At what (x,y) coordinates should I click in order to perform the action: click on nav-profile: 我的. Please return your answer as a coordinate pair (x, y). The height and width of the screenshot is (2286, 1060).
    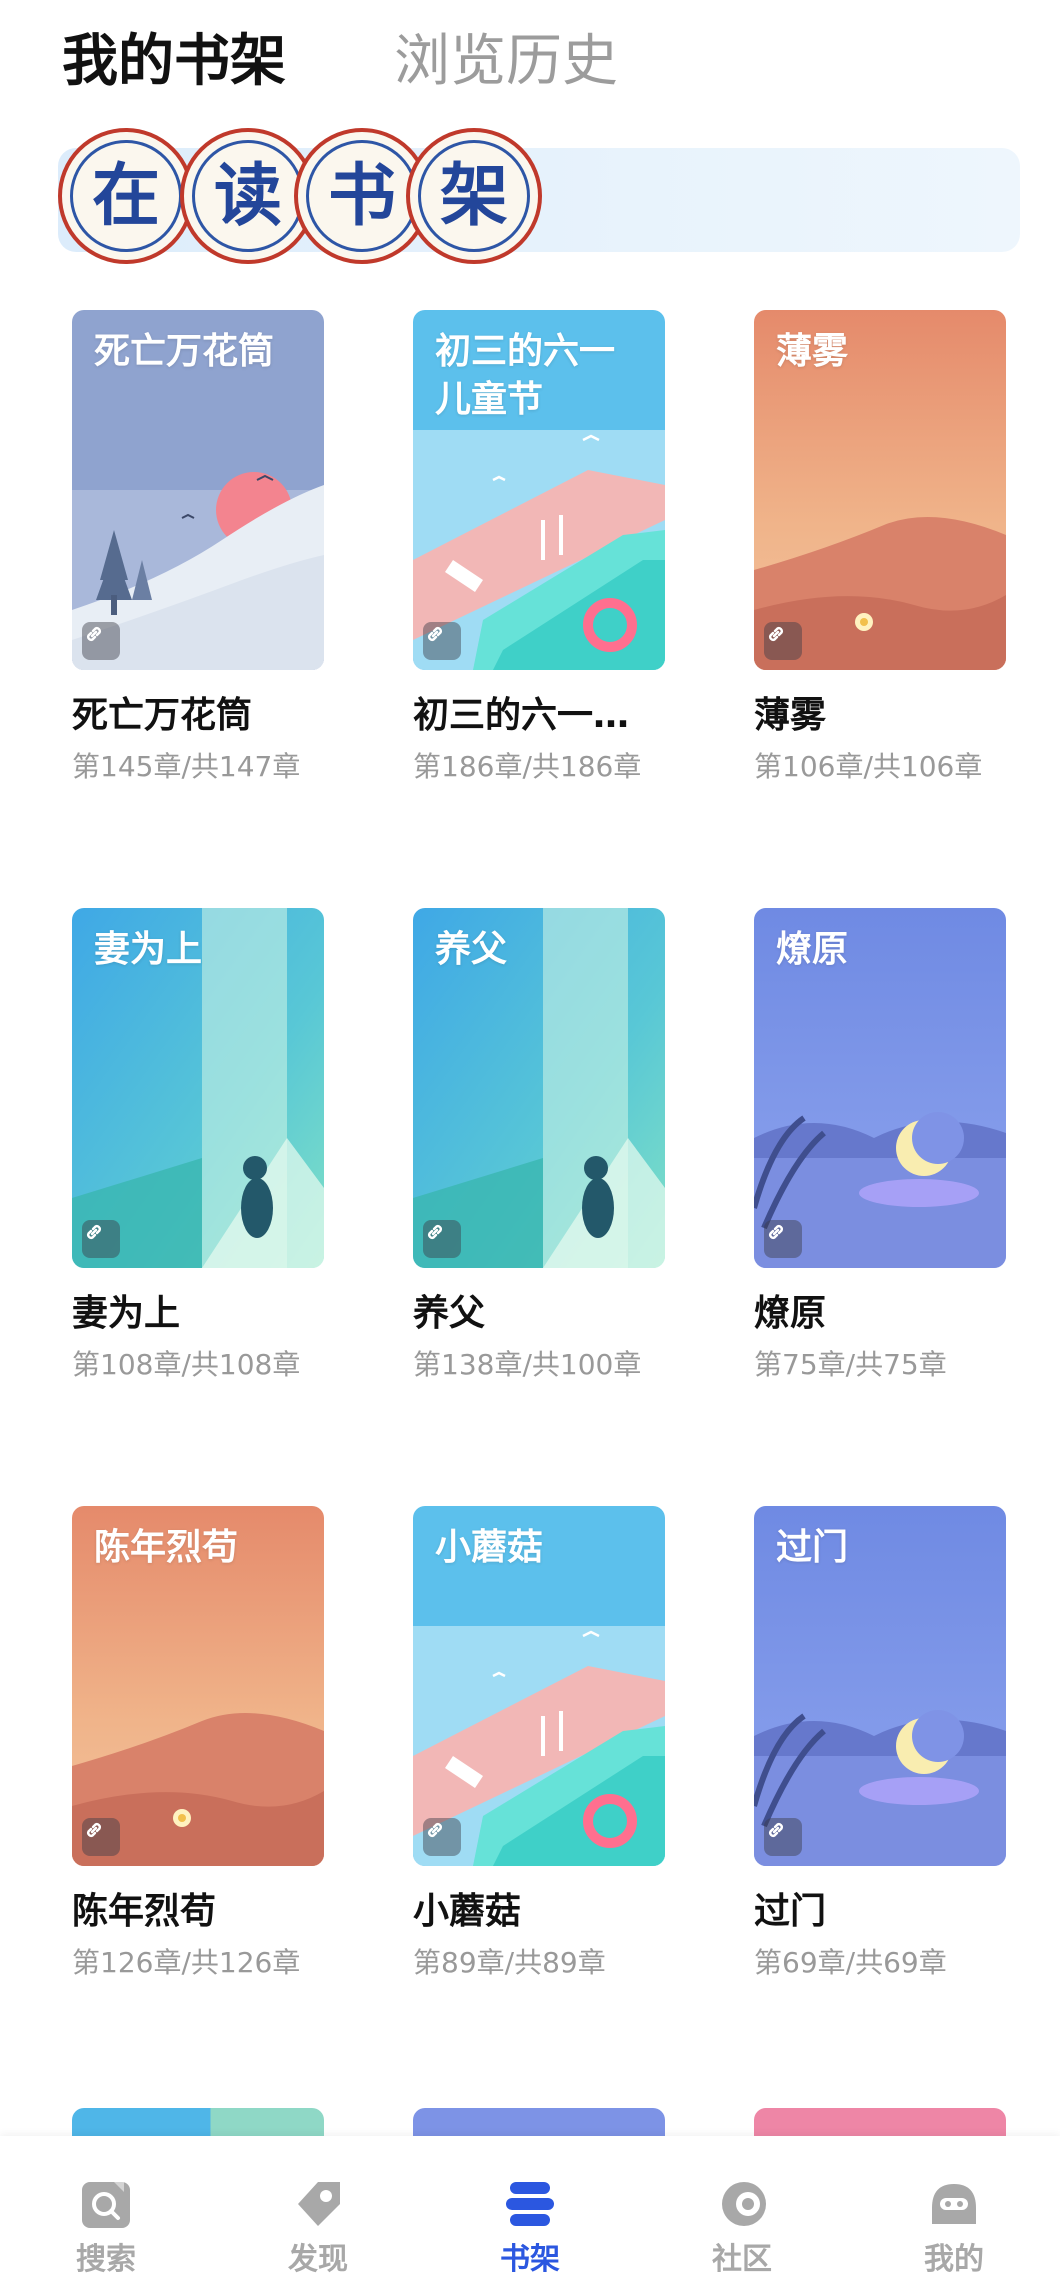
    Looking at the image, I should click on (954, 2211).